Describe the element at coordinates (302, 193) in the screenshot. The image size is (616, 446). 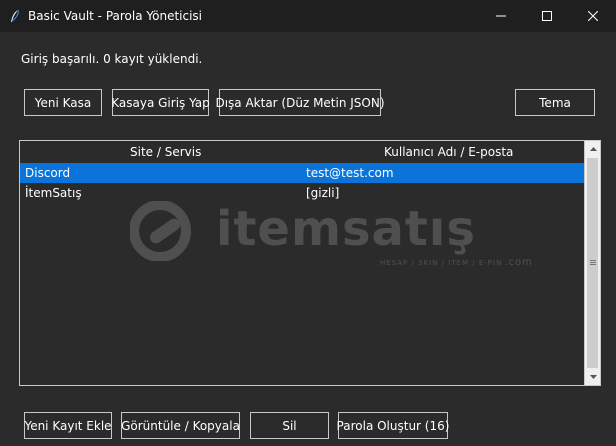
I see `table-row: İtemSatış [gizli]` at that location.